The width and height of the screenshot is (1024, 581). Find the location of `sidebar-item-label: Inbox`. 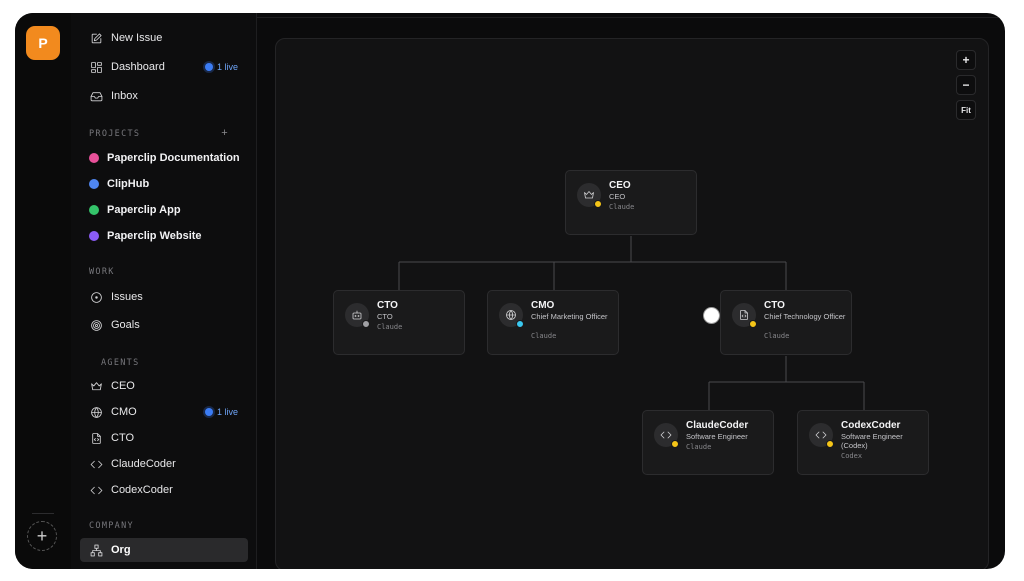

sidebar-item-label: Inbox is located at coordinates (124, 96).